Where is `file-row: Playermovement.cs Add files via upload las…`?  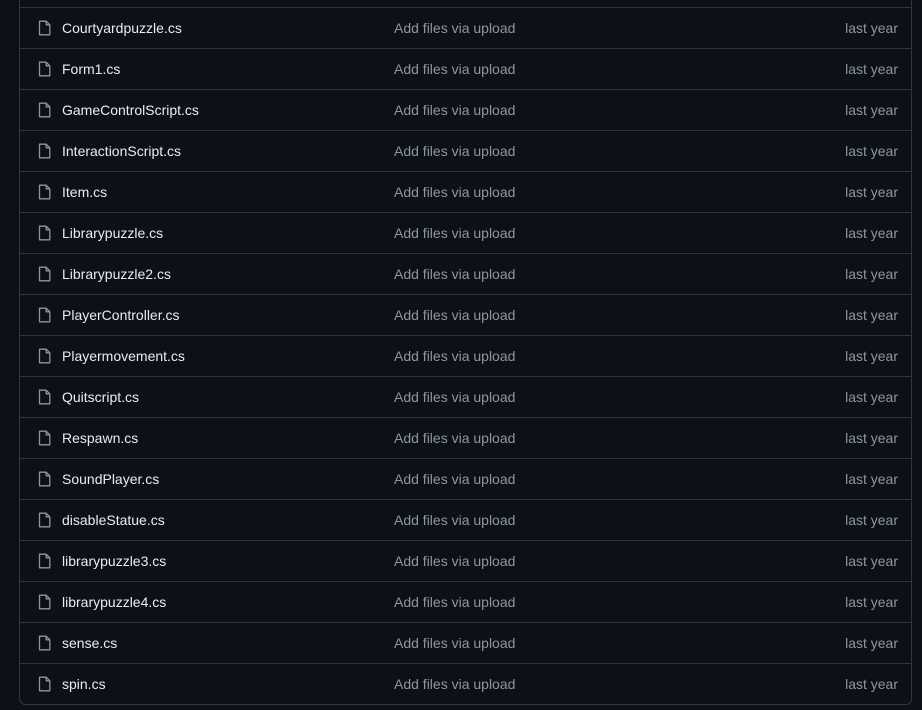 file-row: Playermovement.cs Add files via upload las… is located at coordinates (465, 356).